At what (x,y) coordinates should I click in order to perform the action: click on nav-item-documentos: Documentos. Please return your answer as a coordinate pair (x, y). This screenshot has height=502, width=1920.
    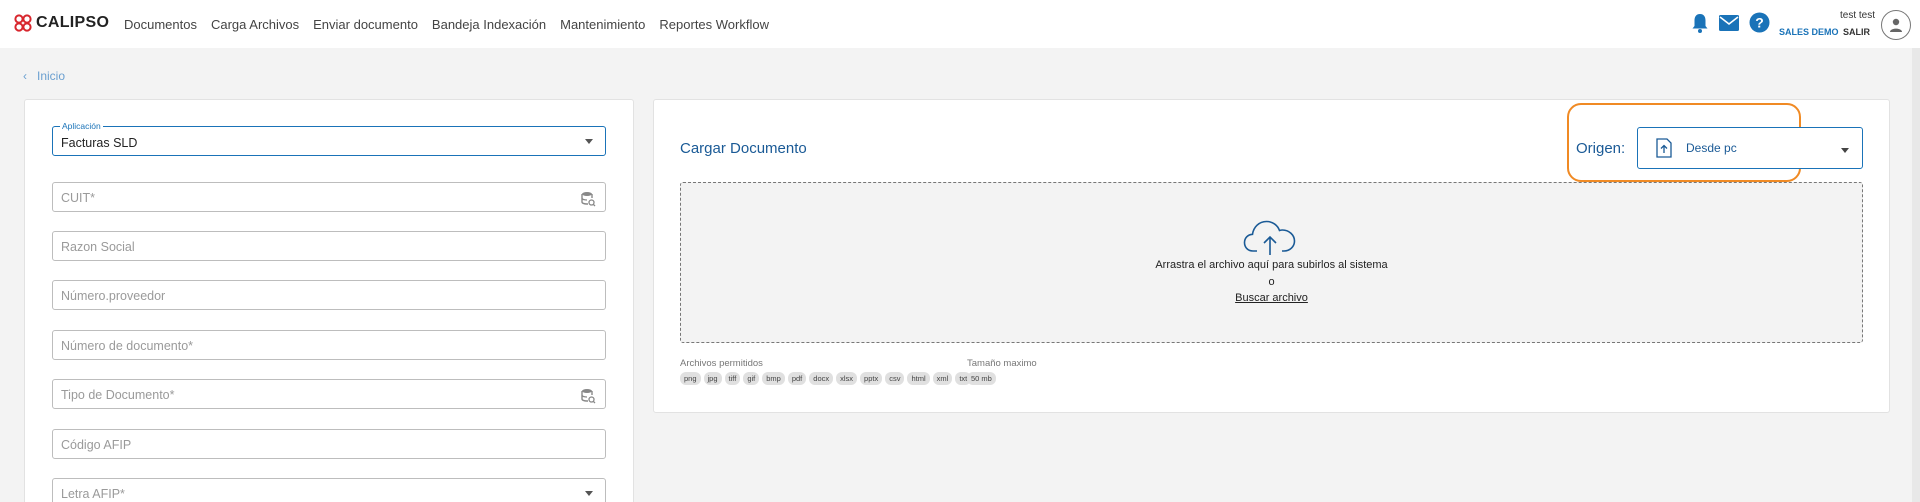
    Looking at the image, I should click on (160, 24).